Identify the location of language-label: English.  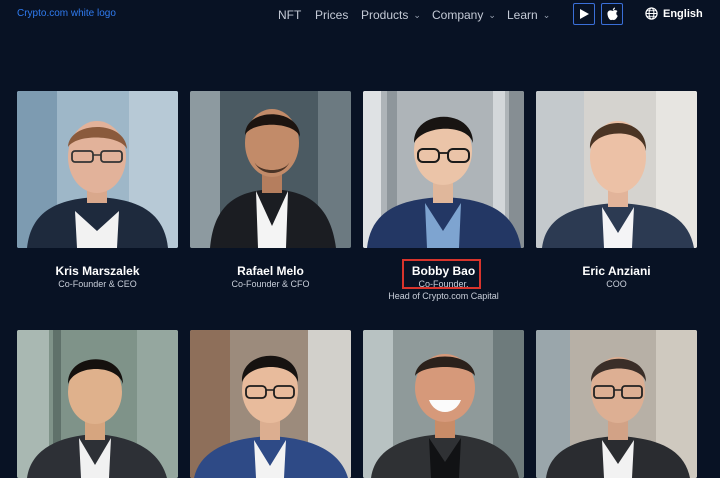
(683, 13).